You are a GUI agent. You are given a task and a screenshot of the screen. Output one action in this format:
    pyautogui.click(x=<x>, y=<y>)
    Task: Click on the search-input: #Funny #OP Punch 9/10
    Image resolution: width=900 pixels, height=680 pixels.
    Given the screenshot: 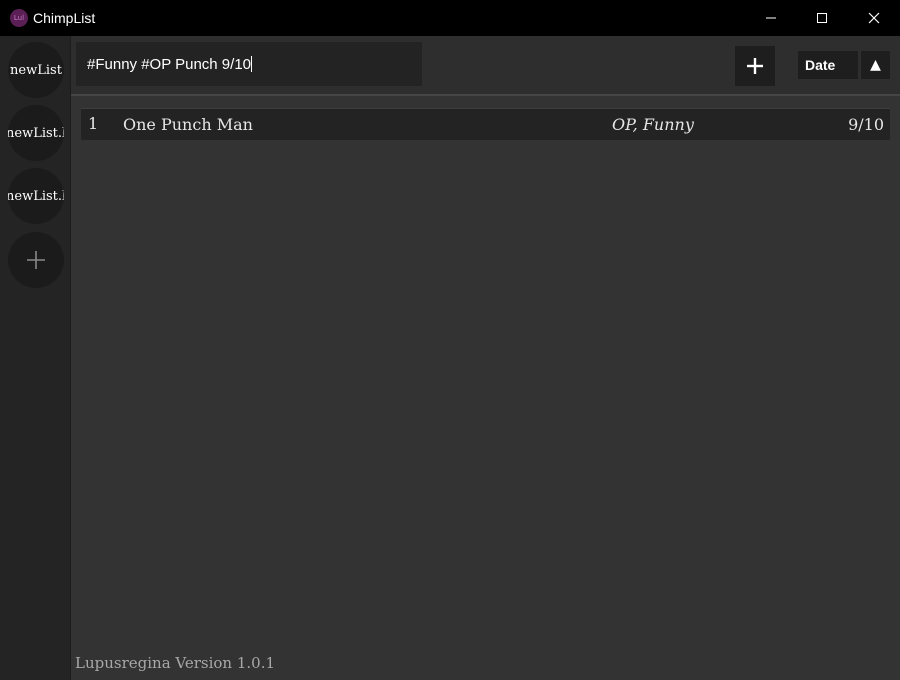 What is the action you would take?
    pyautogui.click(x=249, y=64)
    